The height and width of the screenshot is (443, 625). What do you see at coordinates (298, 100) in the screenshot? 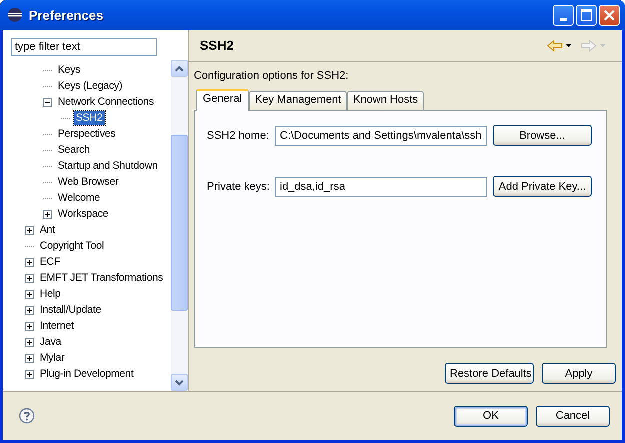
I see `tab: Key Management` at bounding box center [298, 100].